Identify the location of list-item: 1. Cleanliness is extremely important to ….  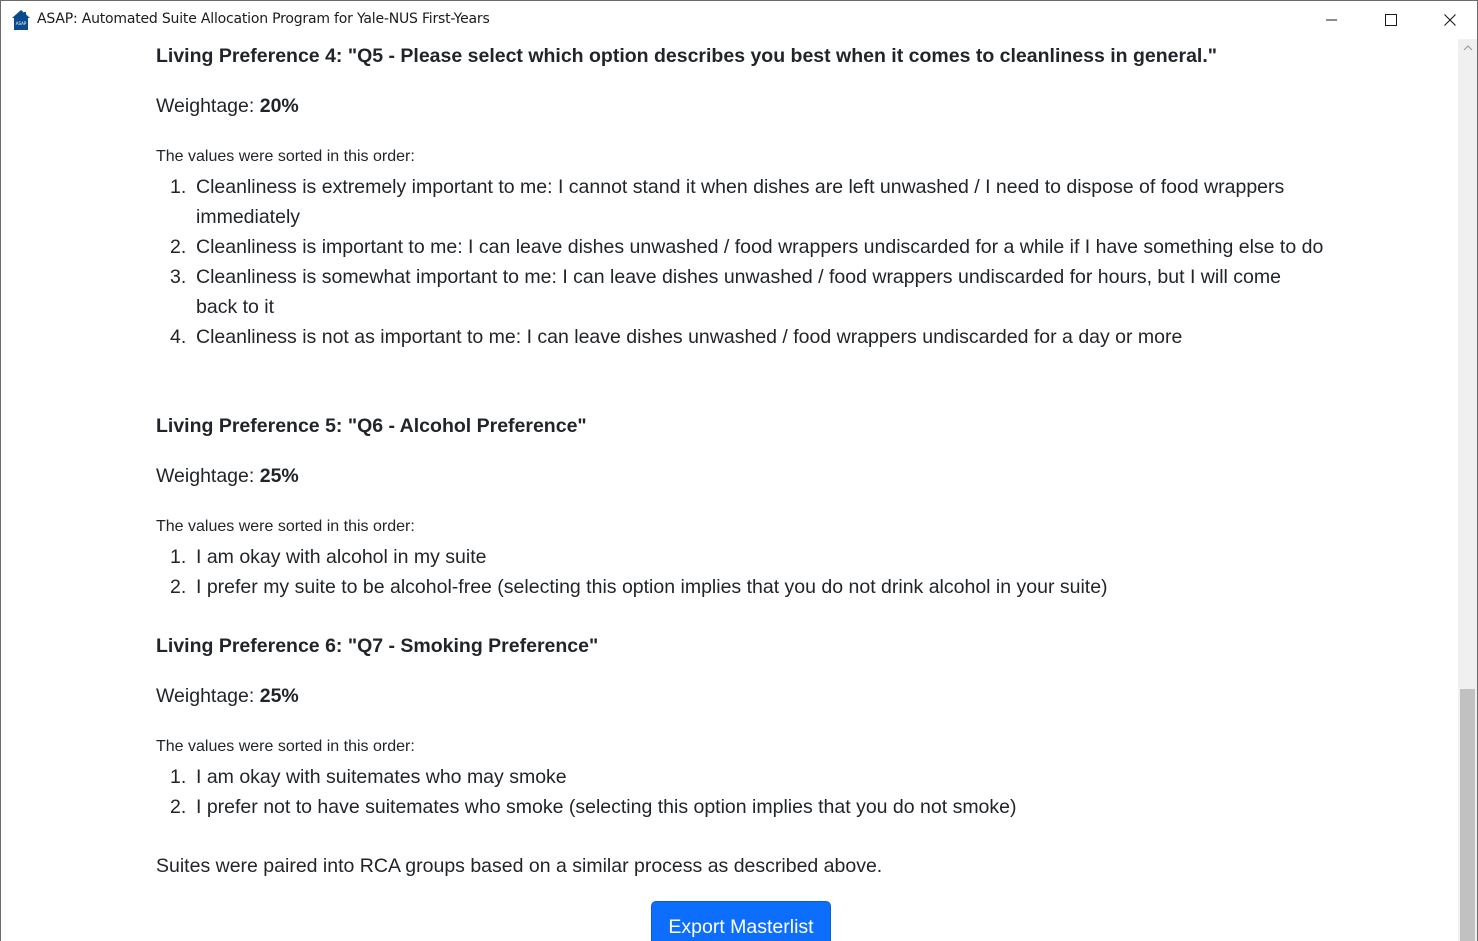
(727, 202).